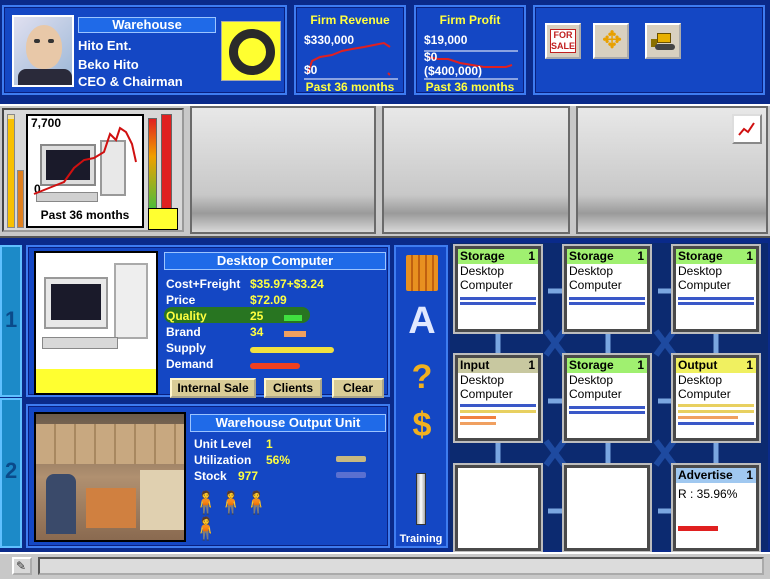 The width and height of the screenshot is (770, 579). I want to click on unit-advertise: Advertise 1 R : 35.96%, so click(716, 508).